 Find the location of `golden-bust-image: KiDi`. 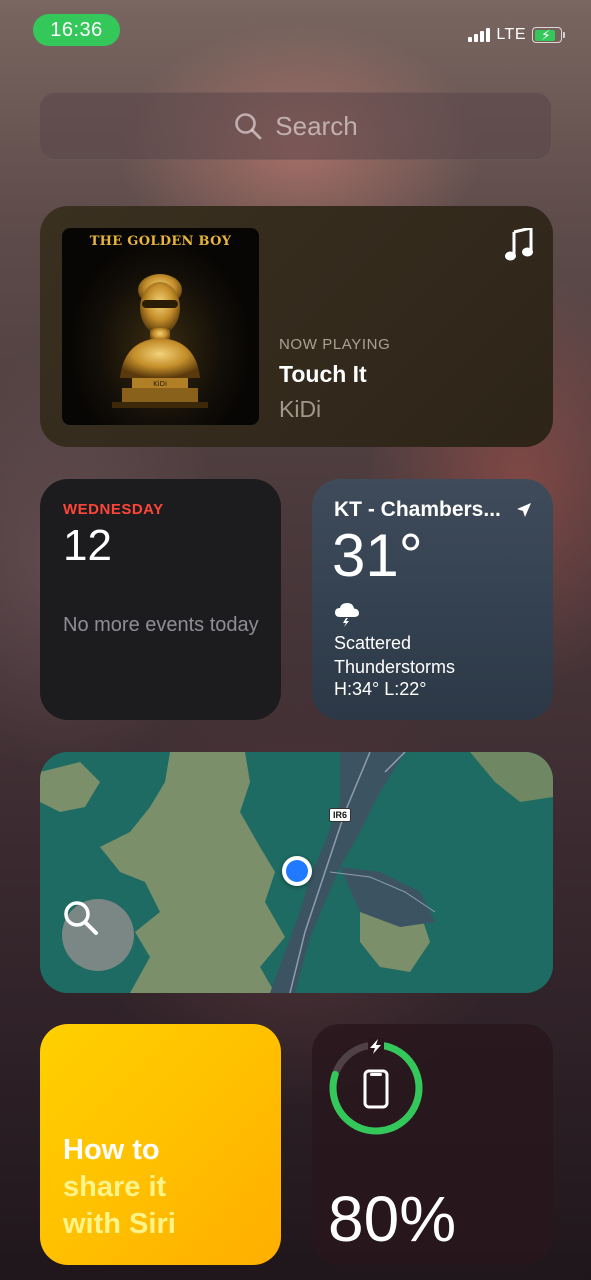

golden-bust-image: KiDi is located at coordinates (160, 341).